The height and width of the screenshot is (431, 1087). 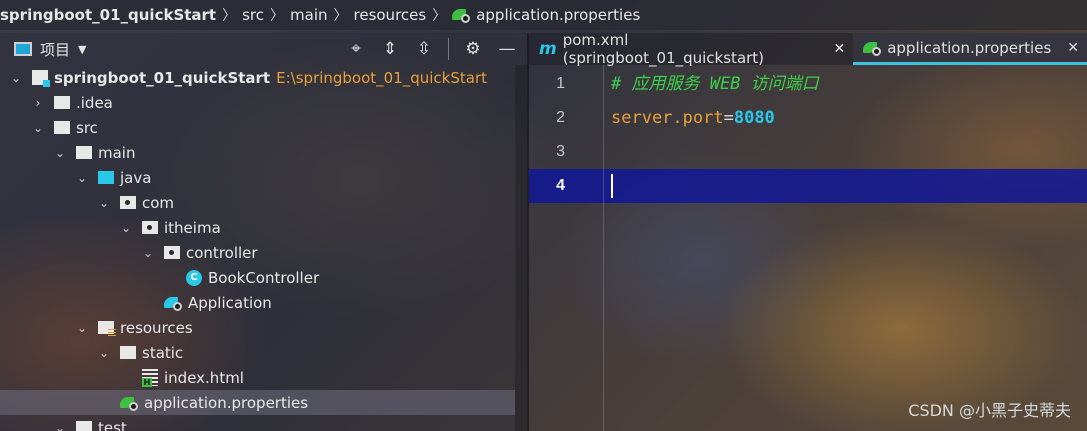 I want to click on tree-item-label: resources, so click(x=156, y=327).